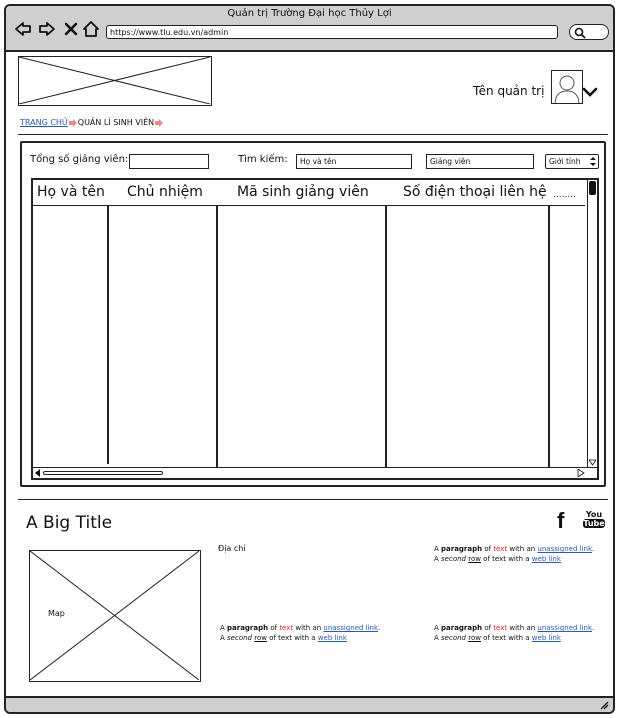 The width and height of the screenshot is (619, 718). What do you see at coordinates (475, 192) in the screenshot?
I see `column-header: Số điện thoại liên hệ` at bounding box center [475, 192].